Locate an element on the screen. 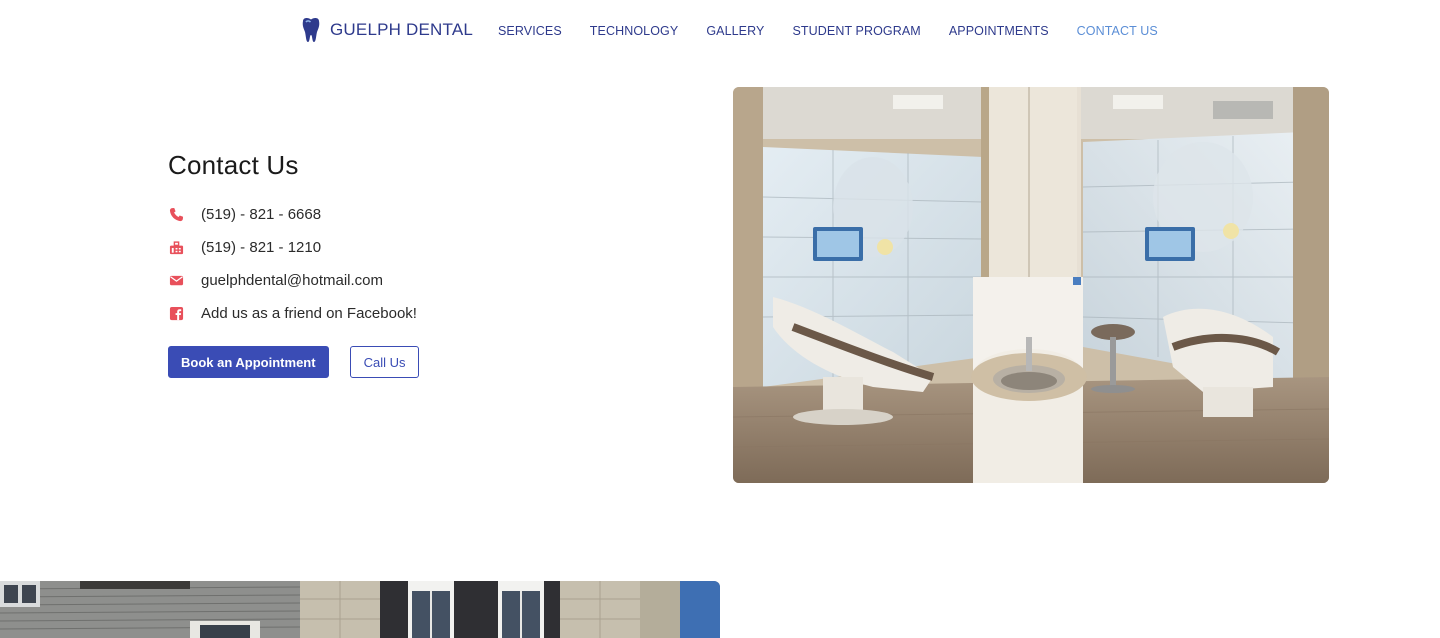 The image size is (1440, 638). phone-number: (519) - 821 - 6668 is located at coordinates (261, 214).